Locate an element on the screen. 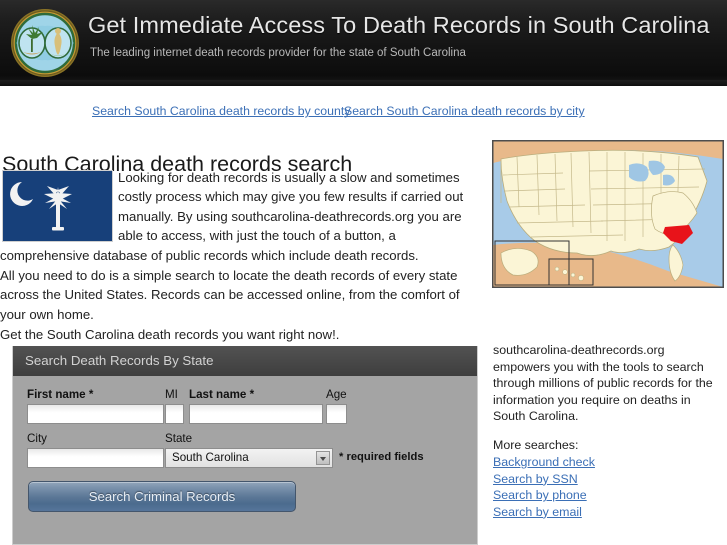 The width and height of the screenshot is (727, 545). panel-title: Search Death Records By State is located at coordinates (119, 360).